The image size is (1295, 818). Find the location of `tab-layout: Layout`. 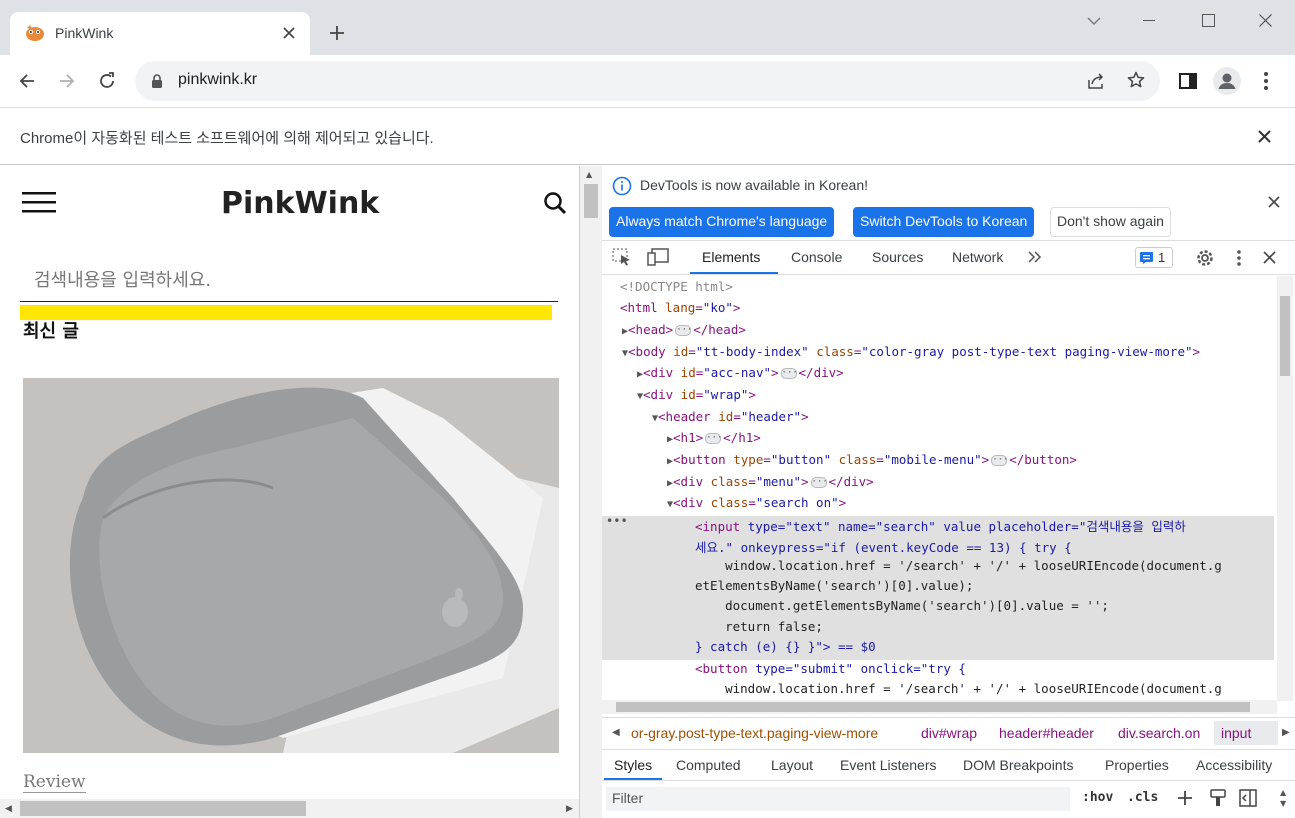

tab-layout: Layout is located at coordinates (792, 765).